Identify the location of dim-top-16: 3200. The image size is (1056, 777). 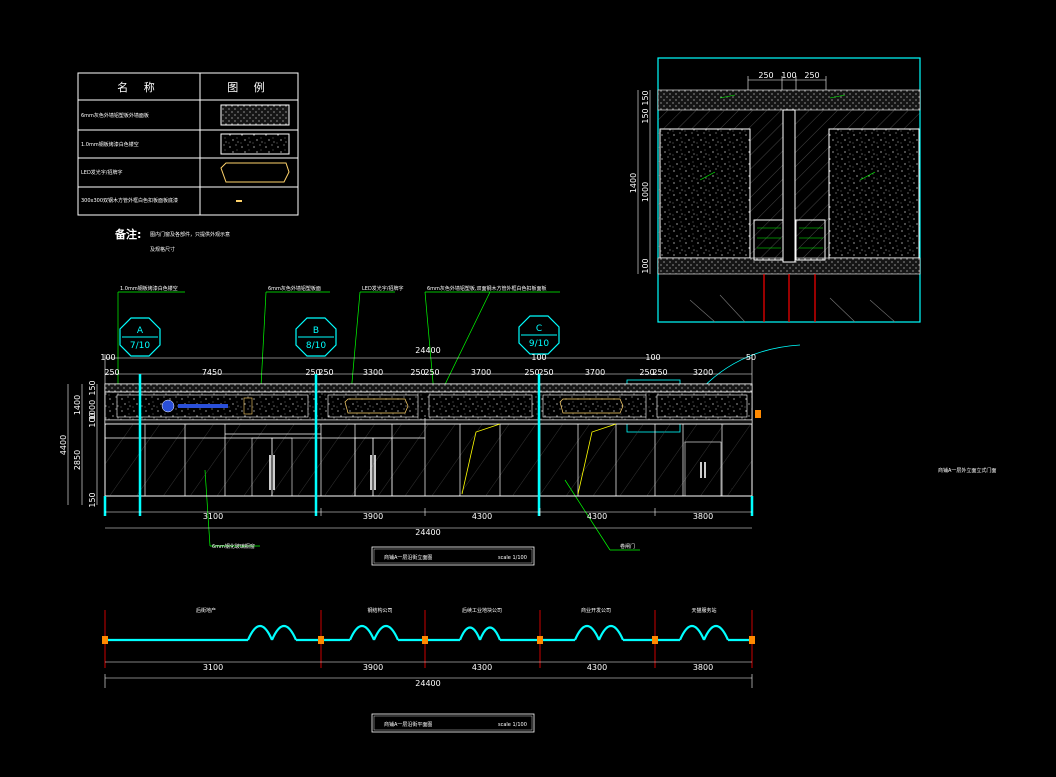
(703, 372).